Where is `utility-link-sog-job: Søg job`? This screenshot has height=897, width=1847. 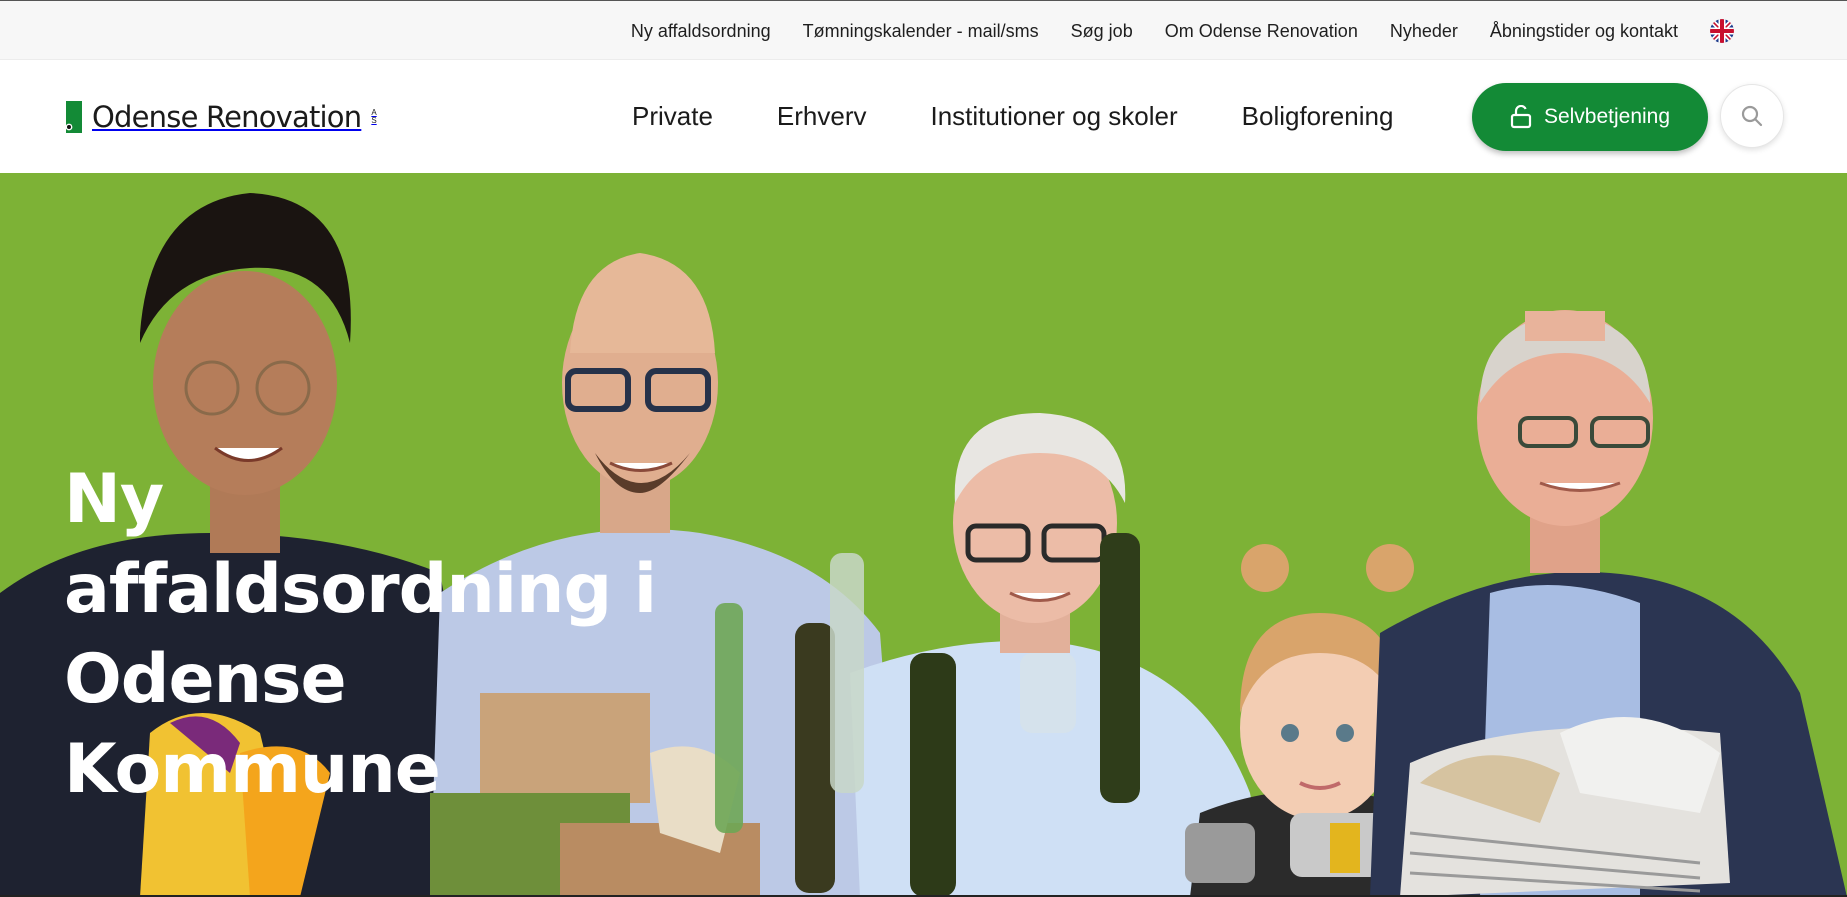 utility-link-sog-job: Søg job is located at coordinates (1102, 31).